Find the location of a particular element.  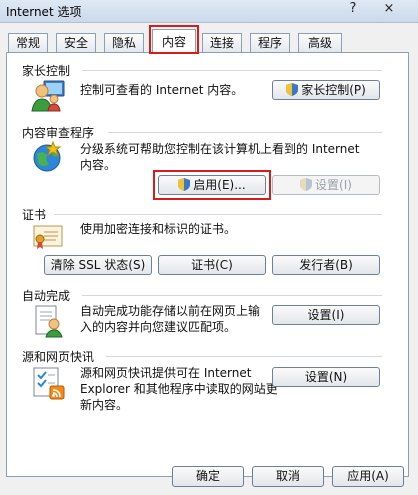

autocomplete-section-title: 自动完成 is located at coordinates (46, 296).